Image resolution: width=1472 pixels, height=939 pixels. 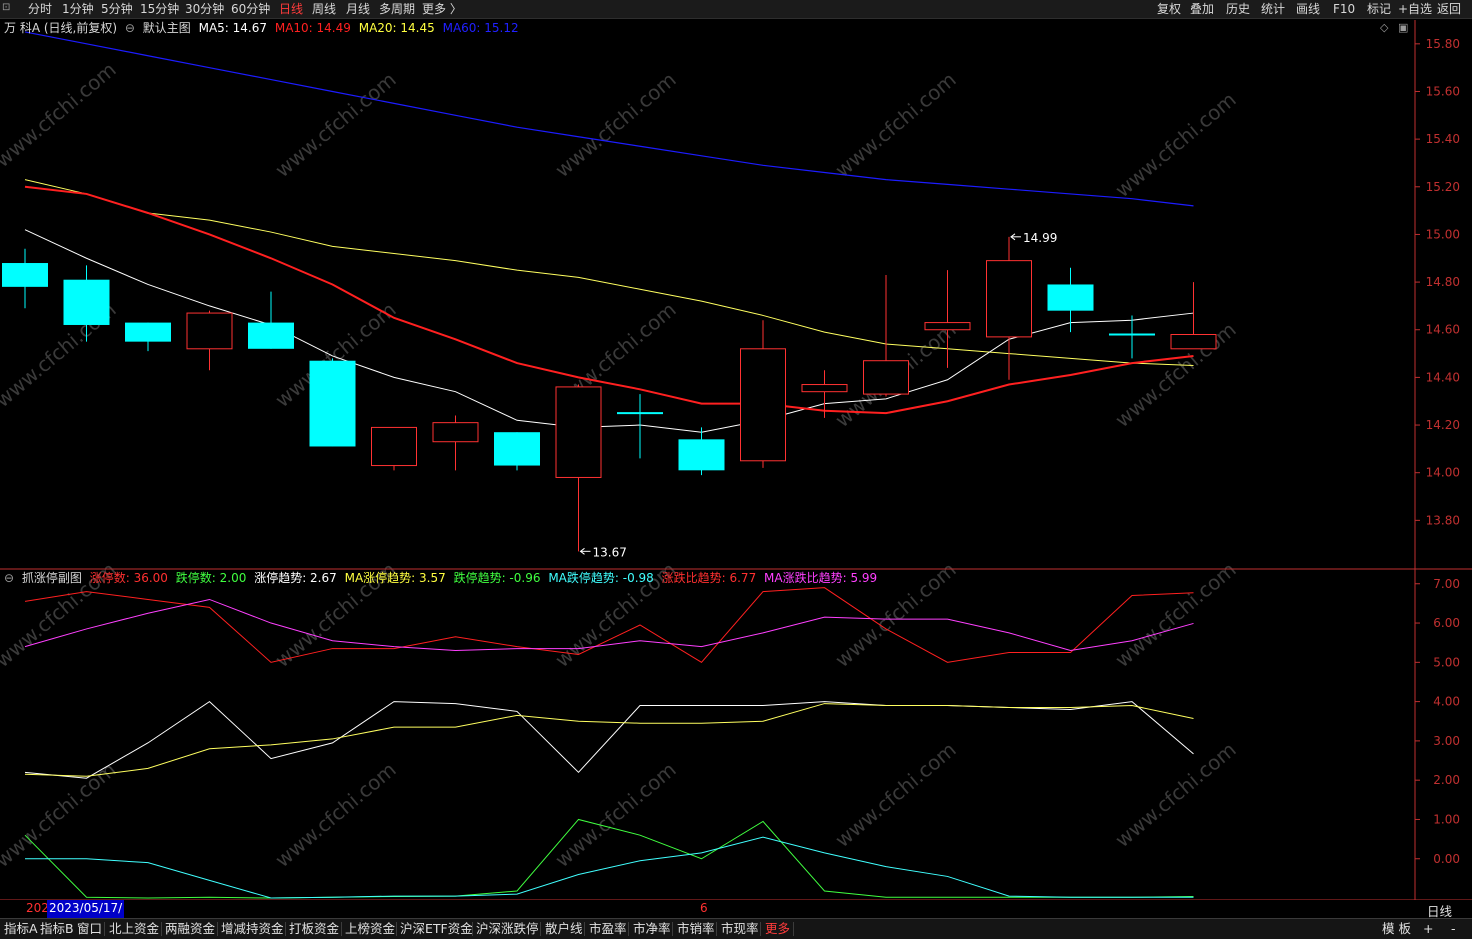 What do you see at coordinates (1446, 623) in the screenshot?
I see `y-tick-label: 6.00` at bounding box center [1446, 623].